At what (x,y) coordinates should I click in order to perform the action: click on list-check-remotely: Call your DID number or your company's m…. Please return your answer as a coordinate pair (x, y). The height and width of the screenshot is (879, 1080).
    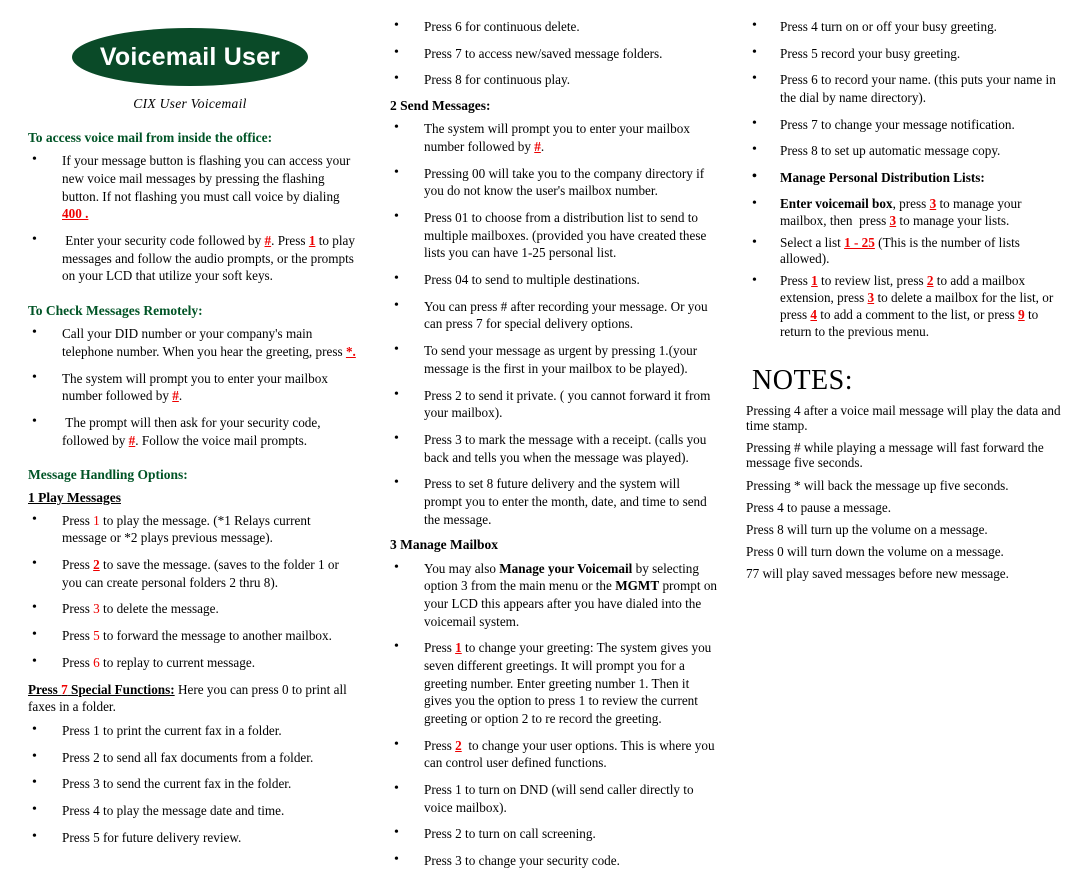
    Looking at the image, I should click on (190, 386).